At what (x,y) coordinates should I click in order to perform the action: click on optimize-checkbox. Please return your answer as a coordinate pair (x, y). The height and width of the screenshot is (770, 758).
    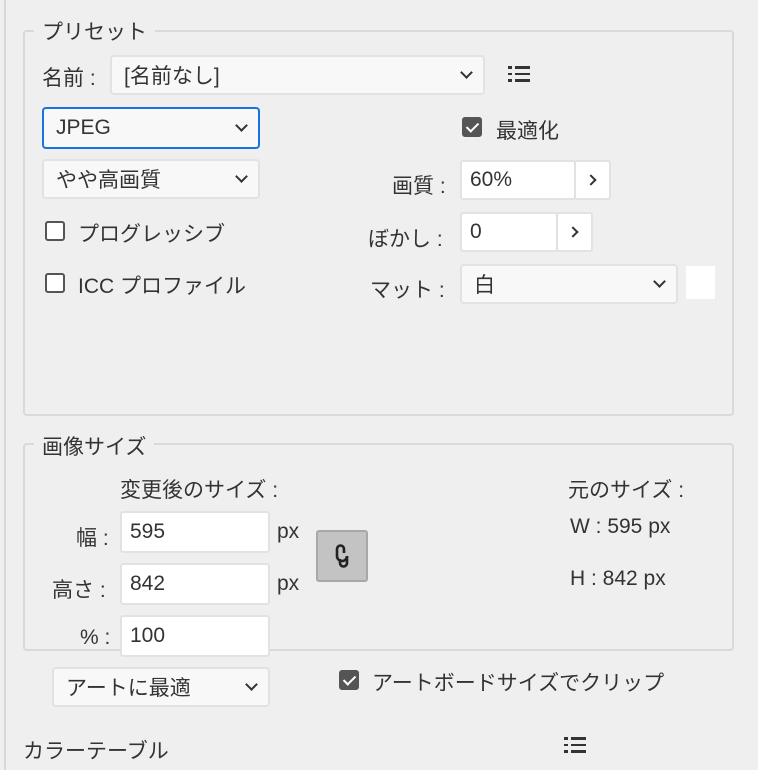
    Looking at the image, I should click on (472, 127).